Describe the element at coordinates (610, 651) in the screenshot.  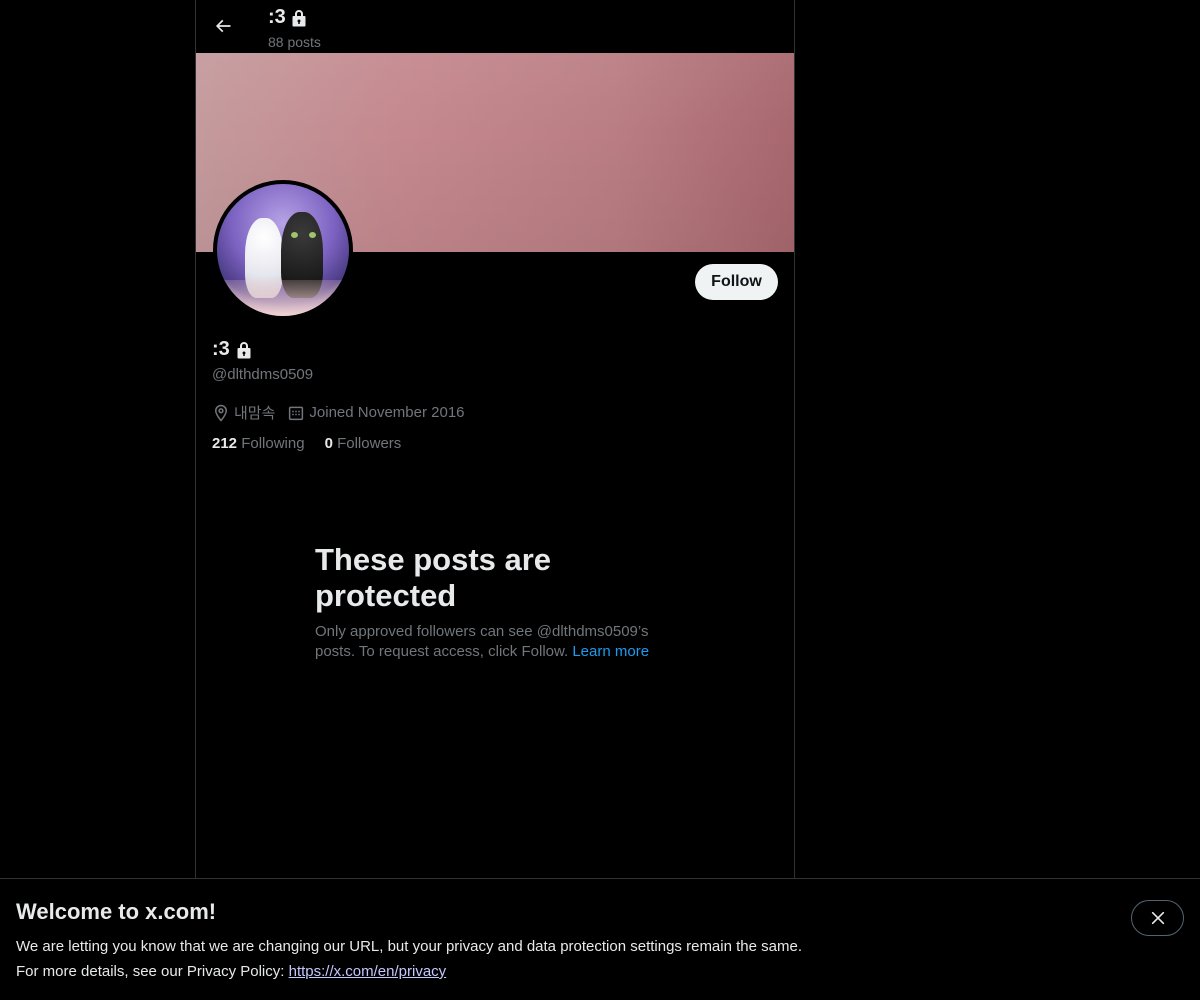
I see `learn-more-link: Learn more` at that location.